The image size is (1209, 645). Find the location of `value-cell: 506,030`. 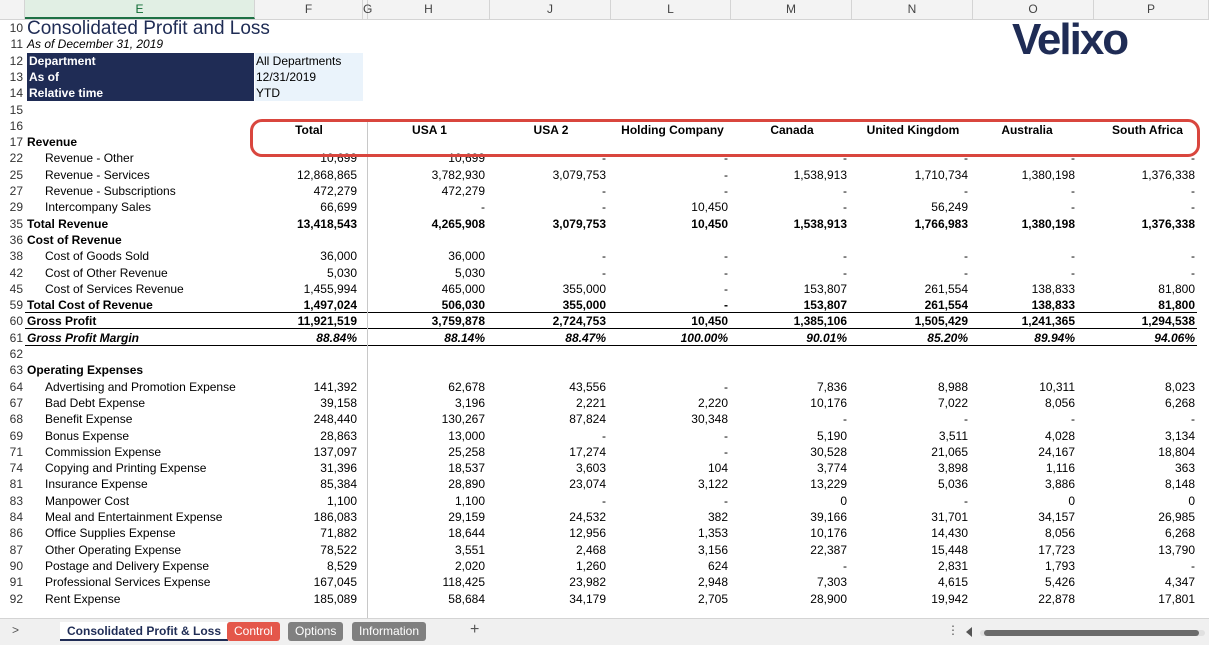

value-cell: 506,030 is located at coordinates (426, 305).